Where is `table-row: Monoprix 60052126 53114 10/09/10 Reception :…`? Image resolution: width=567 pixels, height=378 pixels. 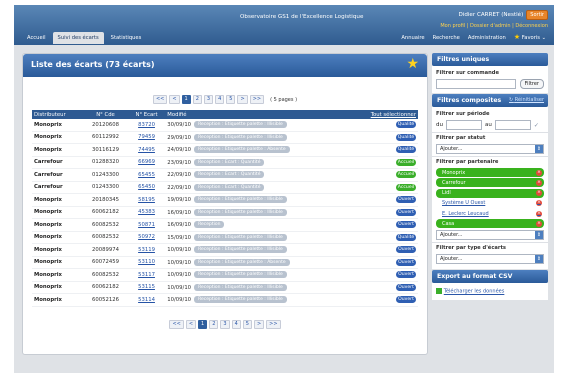
table-row: Monoprix 60052126 53114 10/09/10 Reception :… is located at coordinates (225, 300).